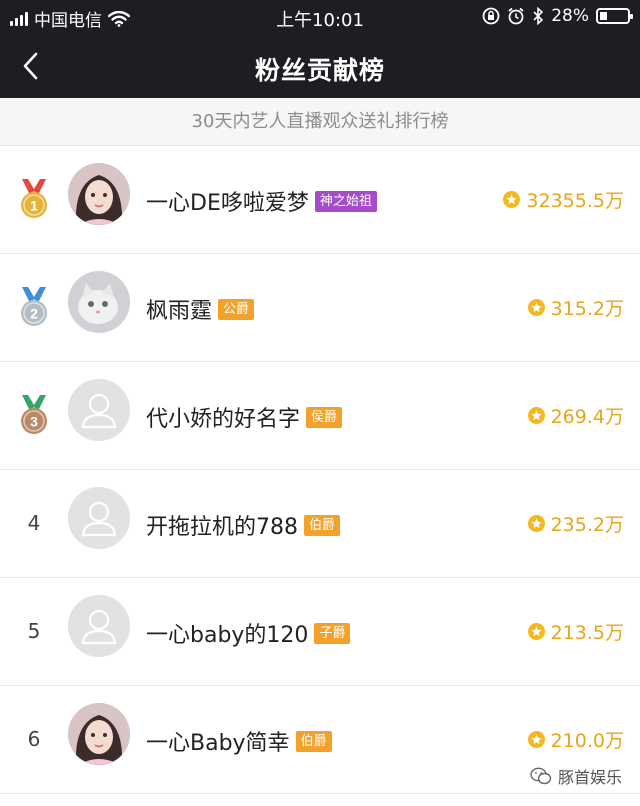 The height and width of the screenshot is (806, 640). I want to click on contribution-score: 235.2万, so click(575, 523).